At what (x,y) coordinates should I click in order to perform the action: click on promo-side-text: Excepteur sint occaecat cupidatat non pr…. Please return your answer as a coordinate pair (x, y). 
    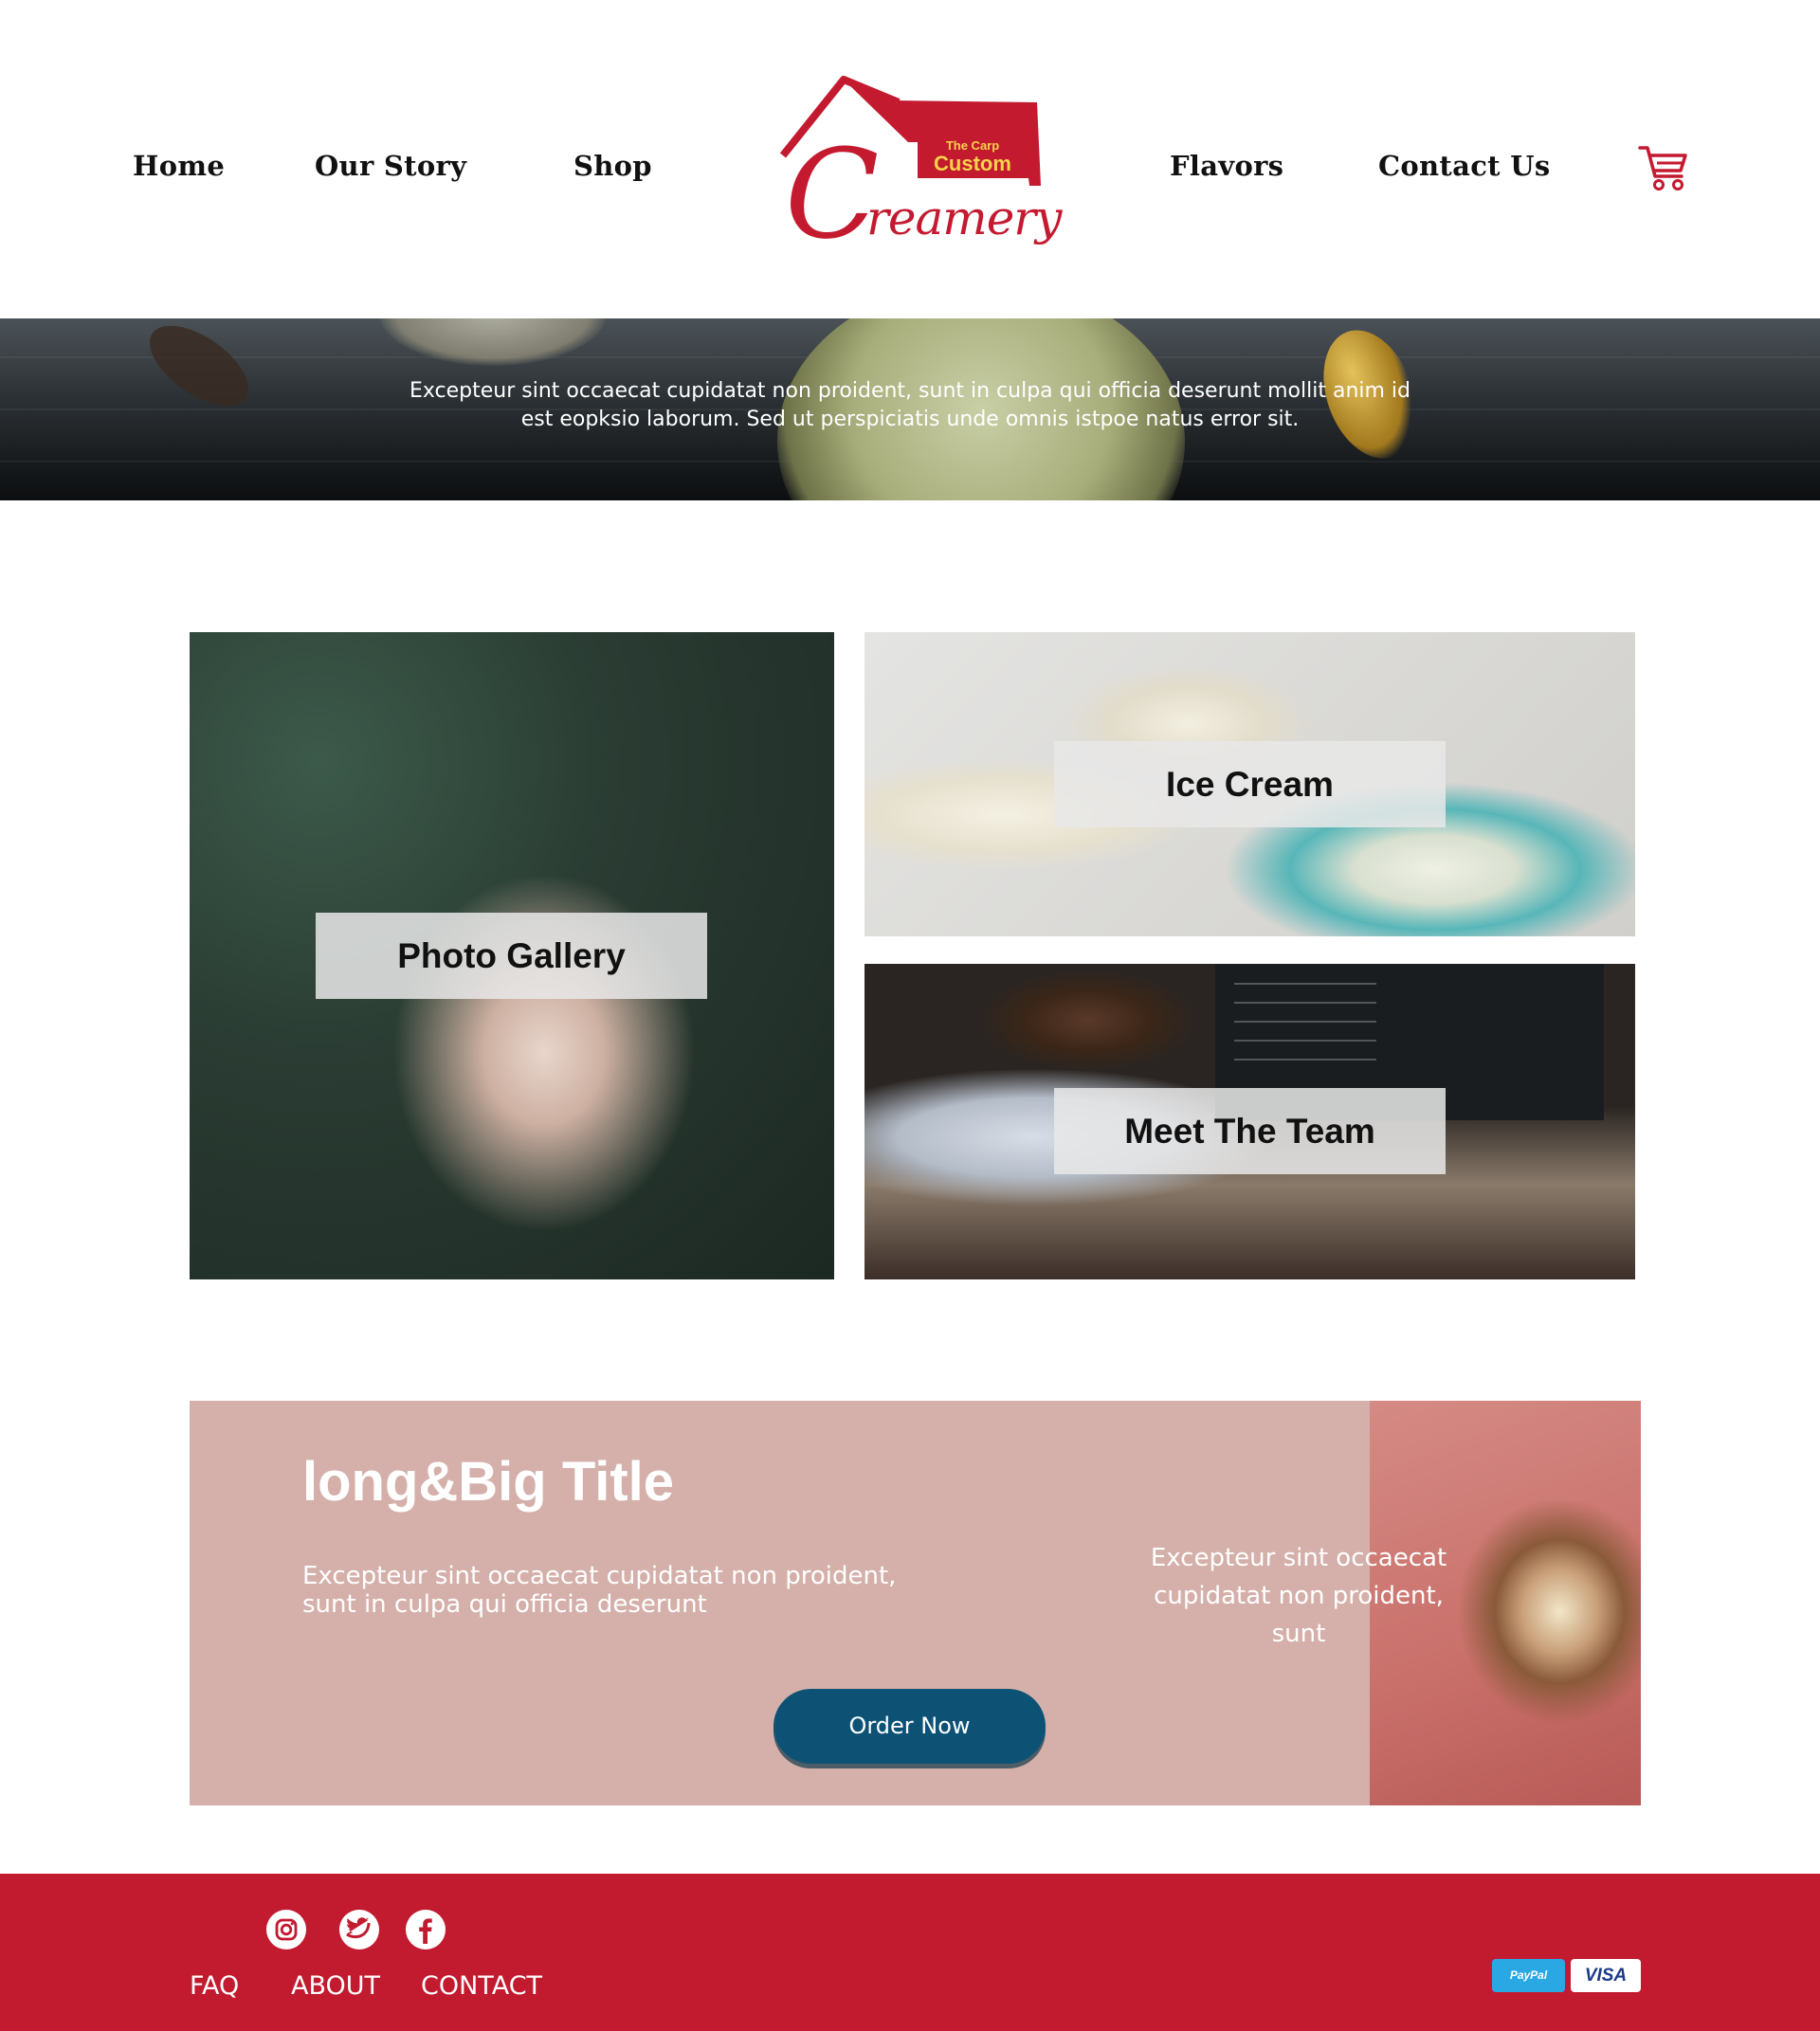
    Looking at the image, I should click on (1298, 1596).